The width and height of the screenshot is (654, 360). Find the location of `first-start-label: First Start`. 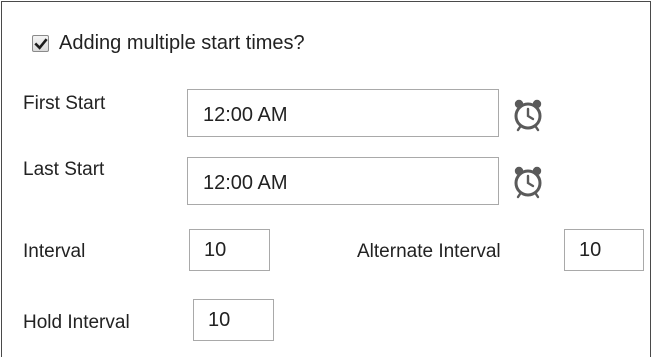

first-start-label: First Start is located at coordinates (64, 103).